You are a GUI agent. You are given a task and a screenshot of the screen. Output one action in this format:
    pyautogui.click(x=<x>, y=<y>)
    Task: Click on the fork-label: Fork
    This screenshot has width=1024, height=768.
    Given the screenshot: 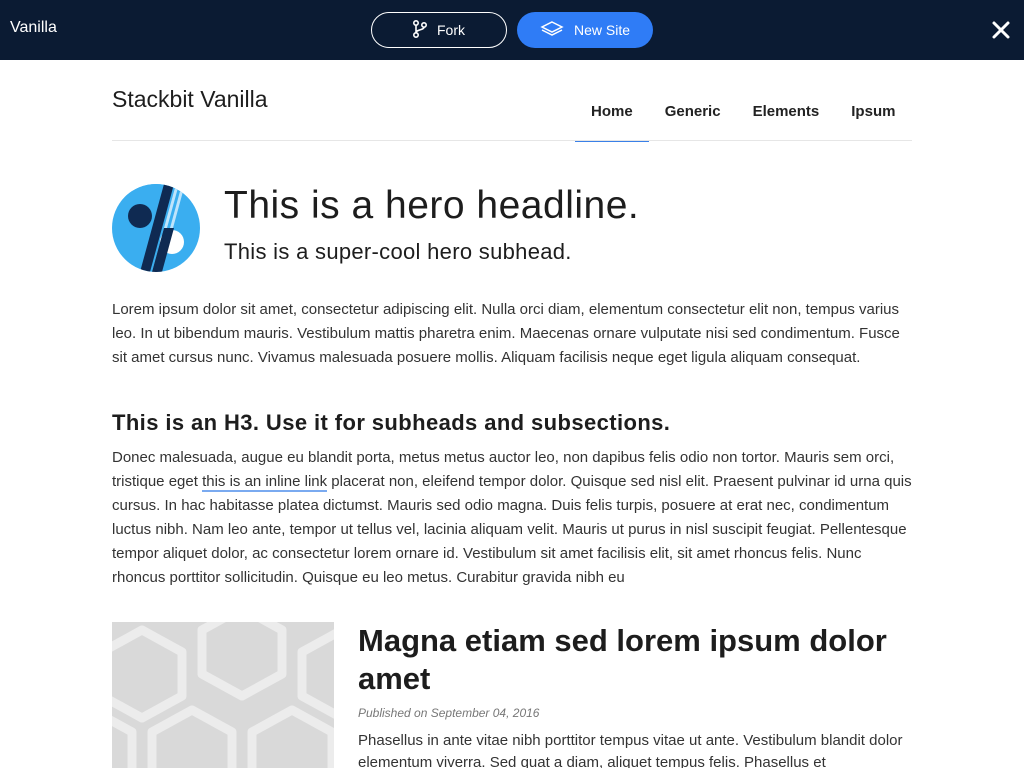 What is the action you would take?
    pyautogui.click(x=451, y=30)
    